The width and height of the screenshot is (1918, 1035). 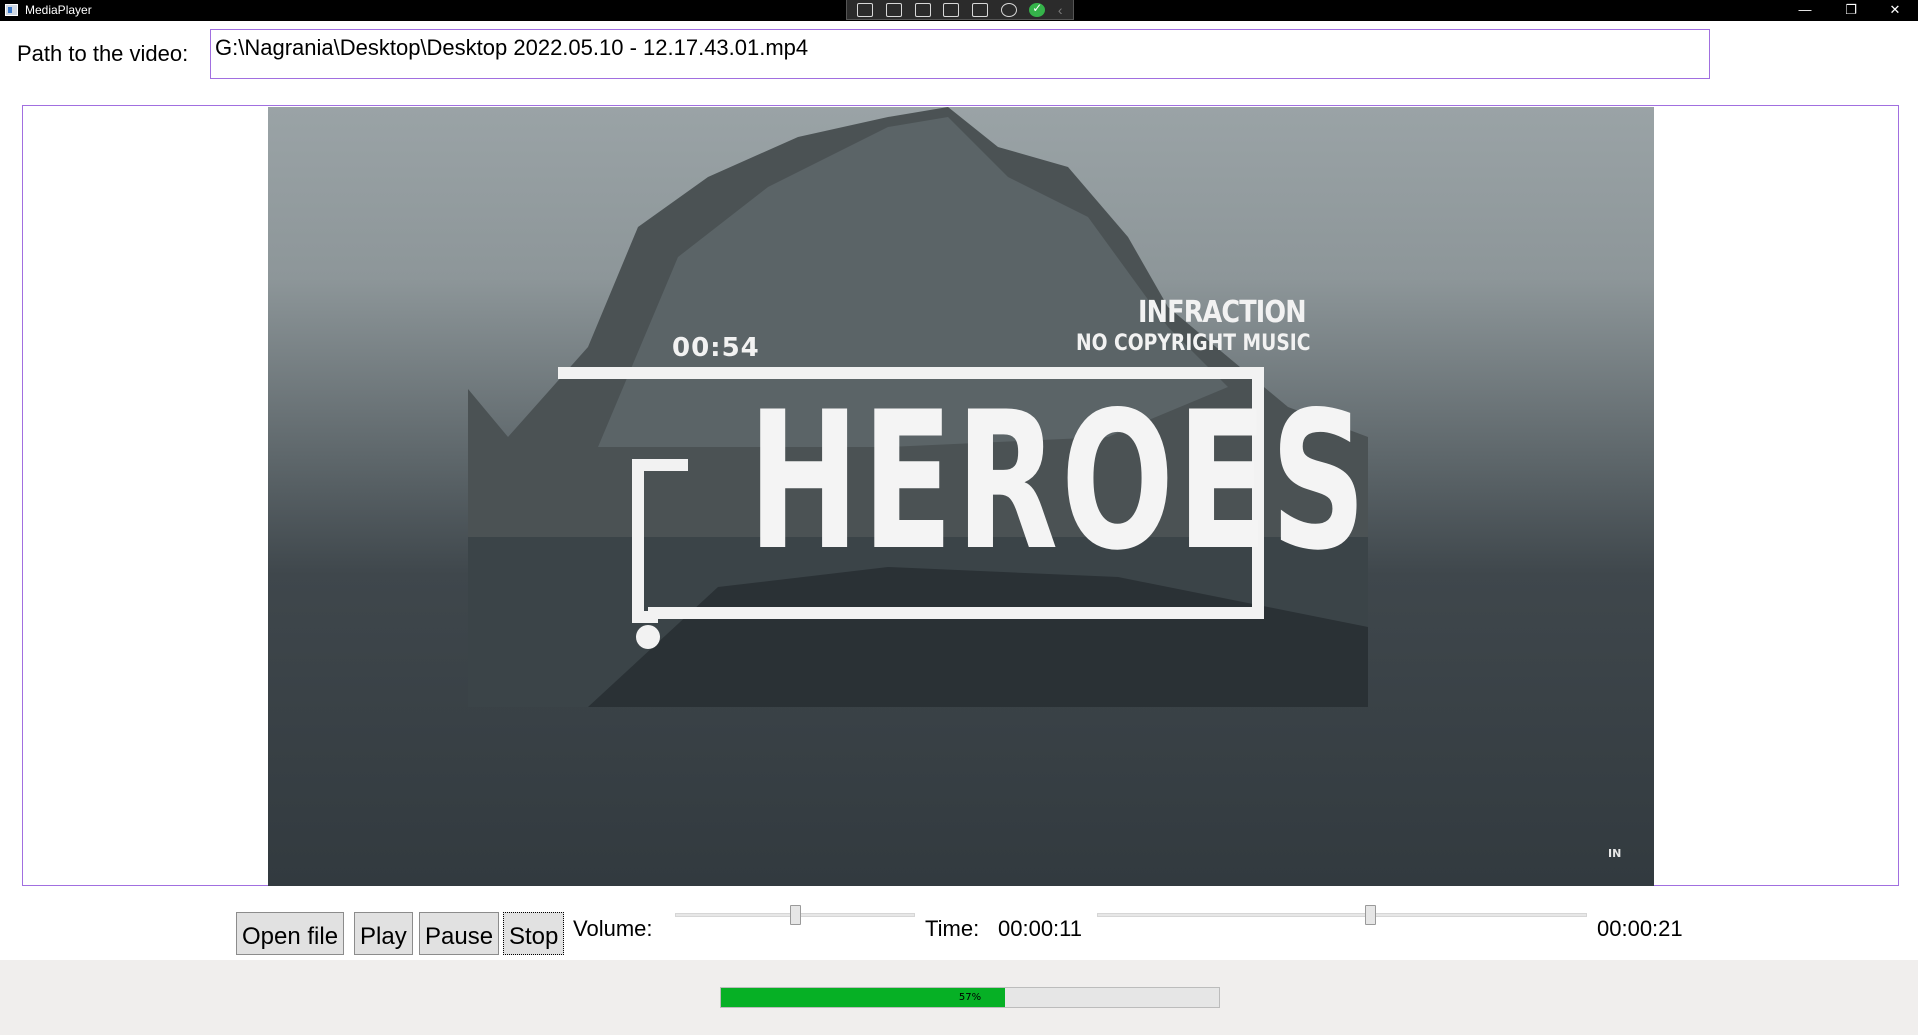 What do you see at coordinates (613, 928) in the screenshot?
I see `volume-label: Volume:` at bounding box center [613, 928].